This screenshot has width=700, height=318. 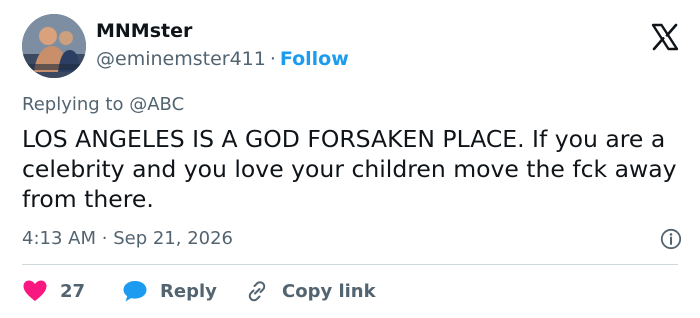 I want to click on author-display-name: MNMster, so click(x=144, y=31).